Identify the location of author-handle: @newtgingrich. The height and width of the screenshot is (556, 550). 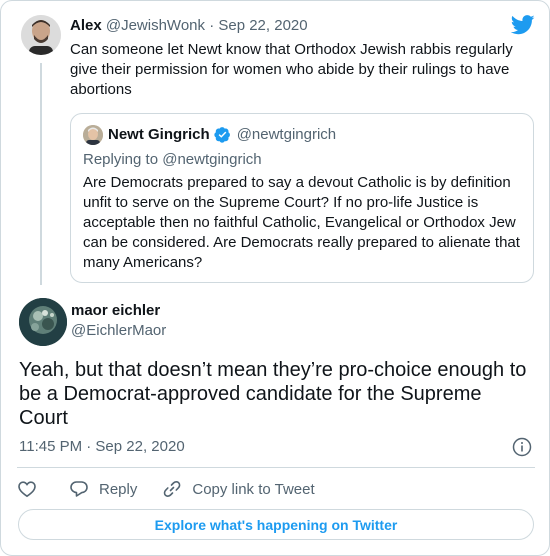
(286, 134).